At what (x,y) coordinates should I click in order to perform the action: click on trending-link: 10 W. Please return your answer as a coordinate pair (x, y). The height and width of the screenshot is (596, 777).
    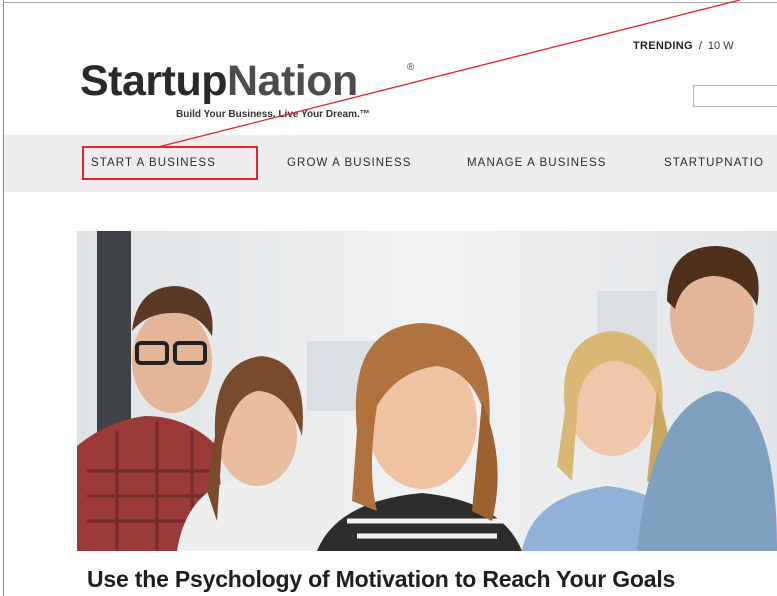
    Looking at the image, I should click on (721, 46).